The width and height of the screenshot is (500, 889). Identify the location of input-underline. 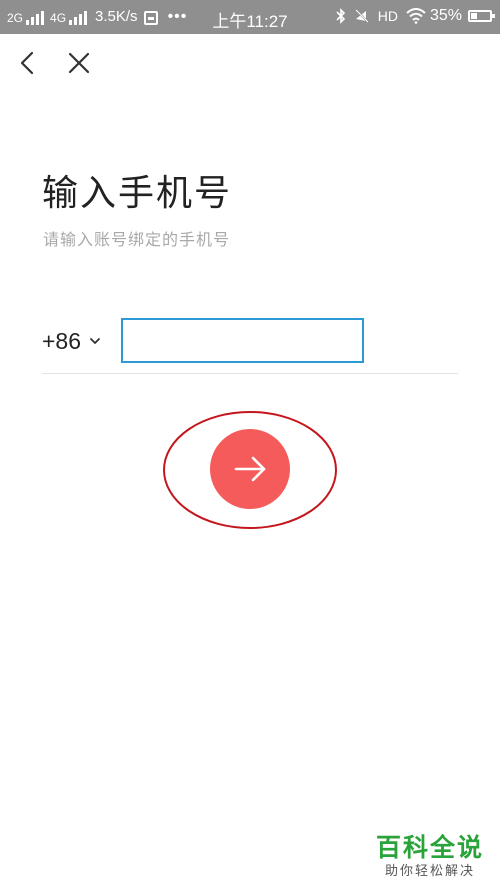
(250, 373).